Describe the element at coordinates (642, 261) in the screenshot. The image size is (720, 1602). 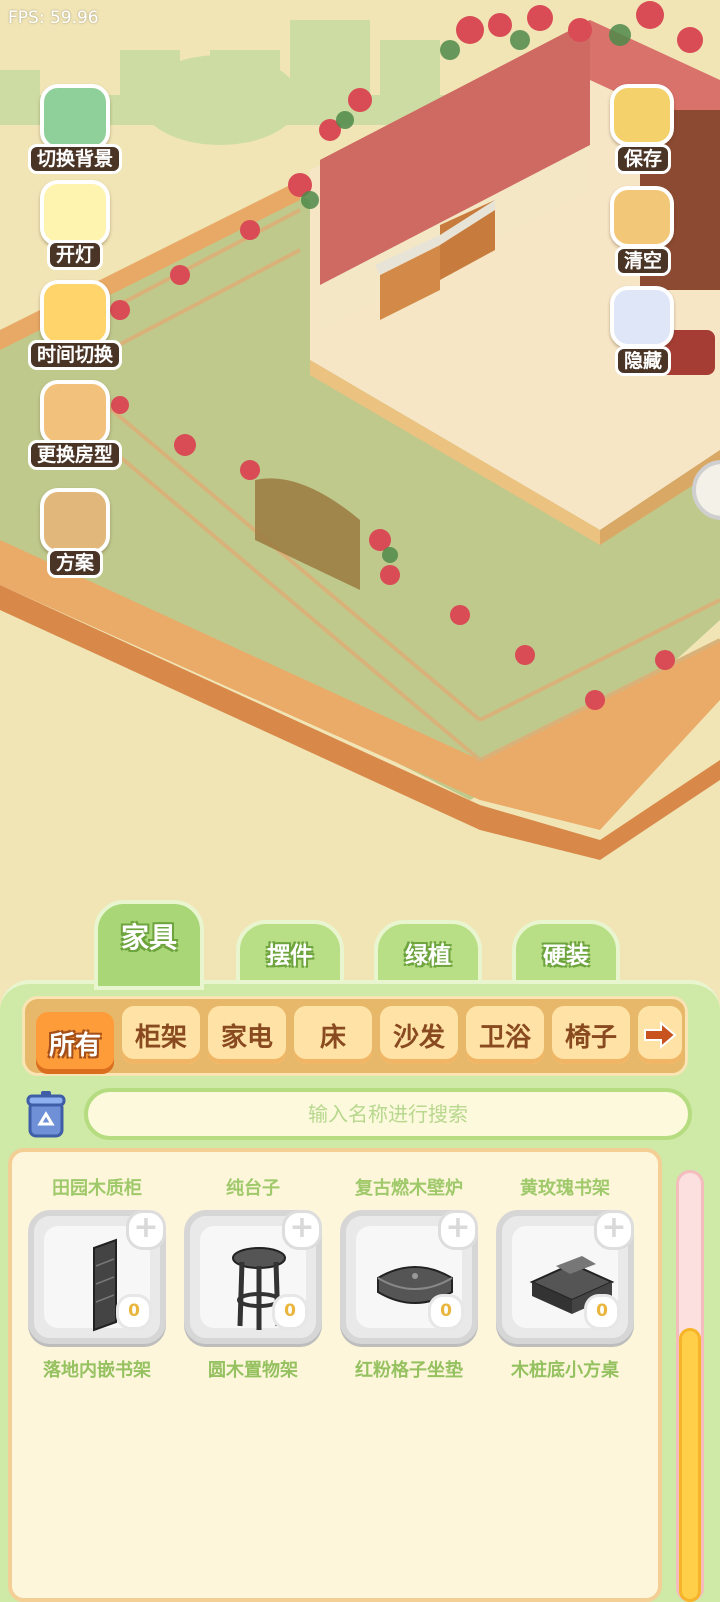
I see `clear-label: 清空` at that location.